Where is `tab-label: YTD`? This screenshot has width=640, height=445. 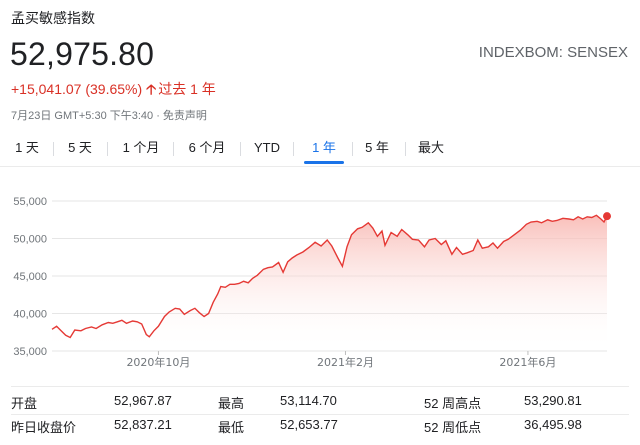 tab-label: YTD is located at coordinates (267, 147).